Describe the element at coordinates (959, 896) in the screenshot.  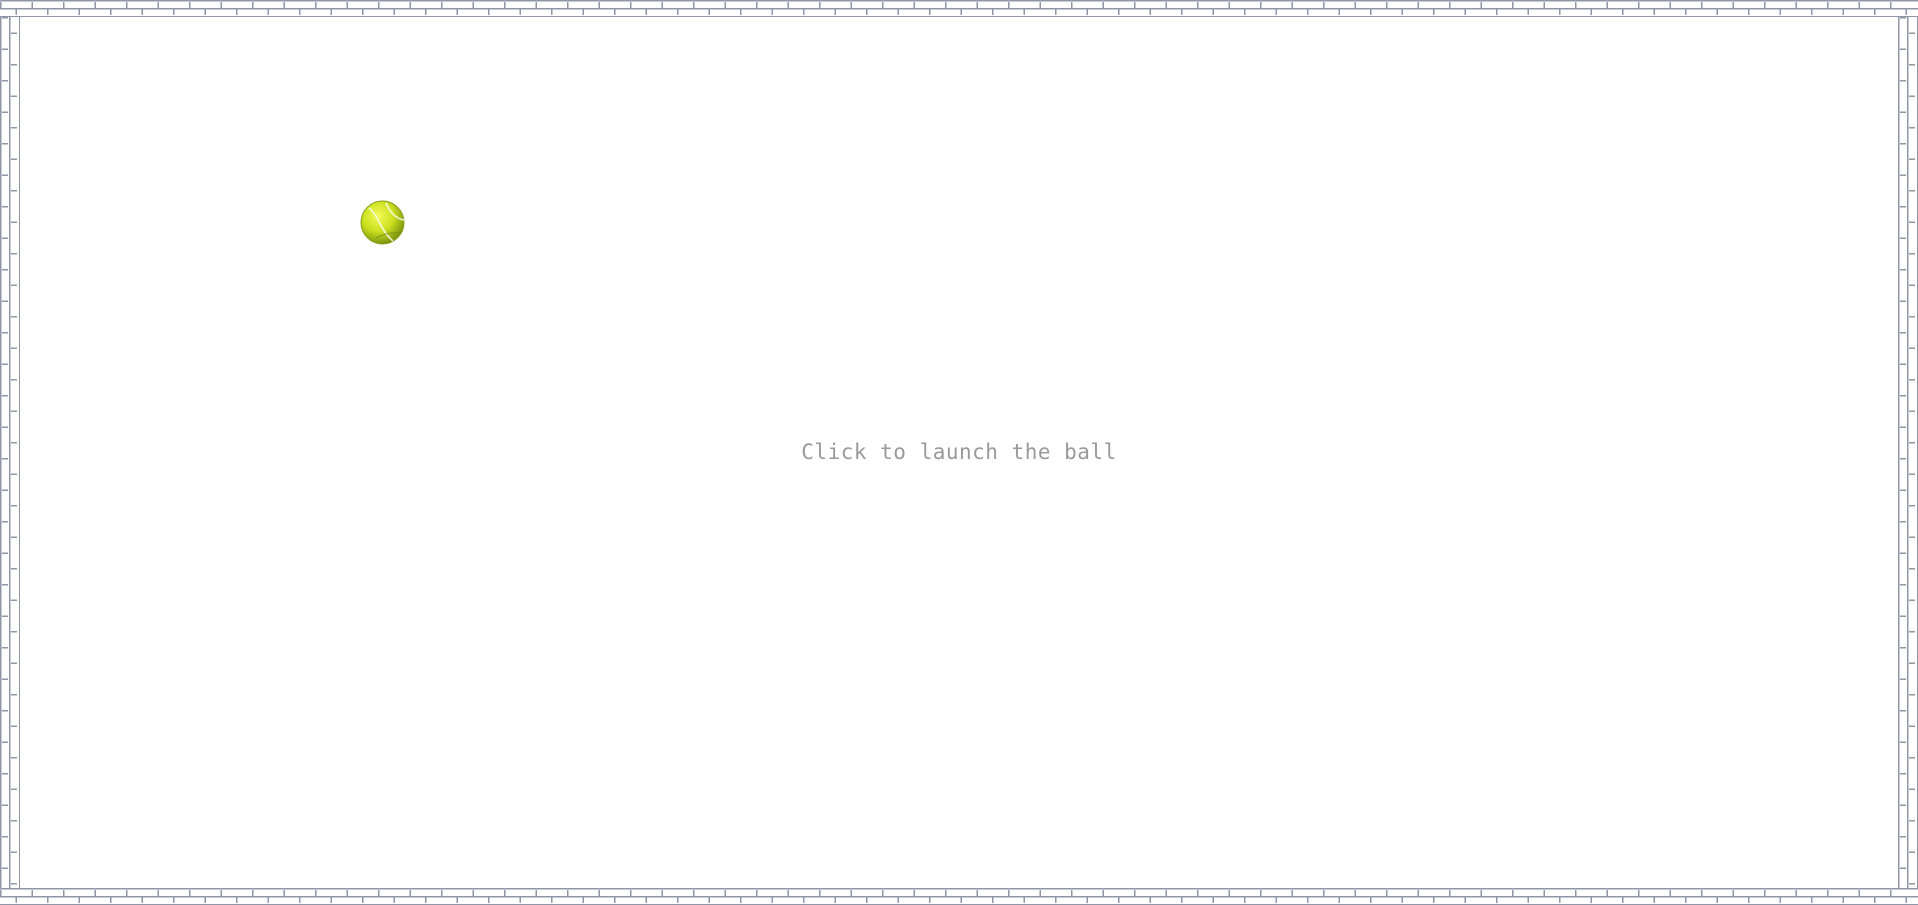
I see `brick-wall-bottom` at that location.